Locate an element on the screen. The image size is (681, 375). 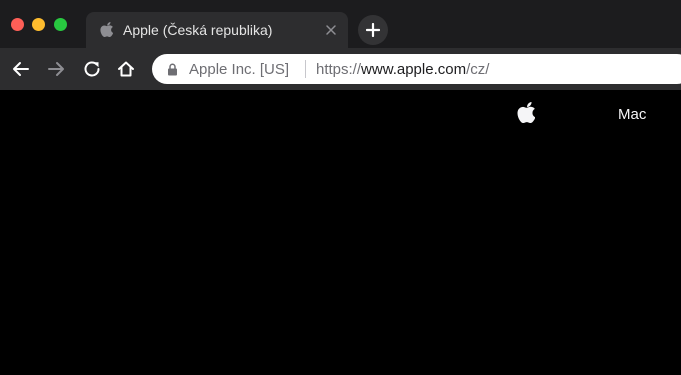
arrow-right-icon is located at coordinates (56, 69).